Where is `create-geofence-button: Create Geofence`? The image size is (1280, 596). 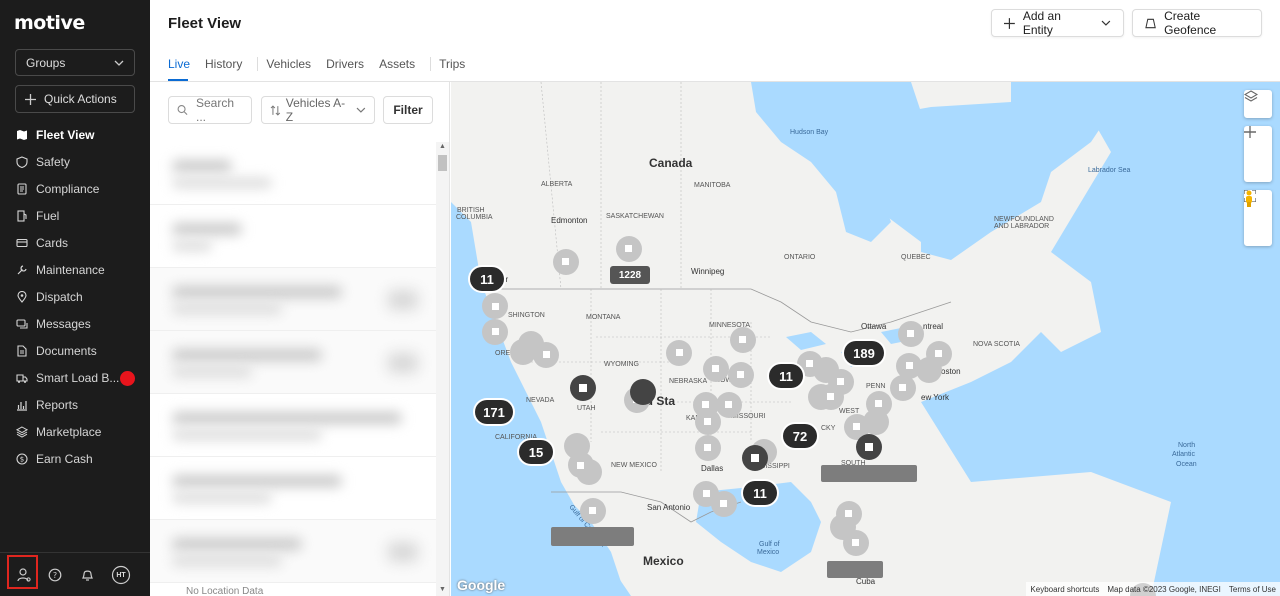
create-geofence-button: Create Geofence is located at coordinates (1197, 23).